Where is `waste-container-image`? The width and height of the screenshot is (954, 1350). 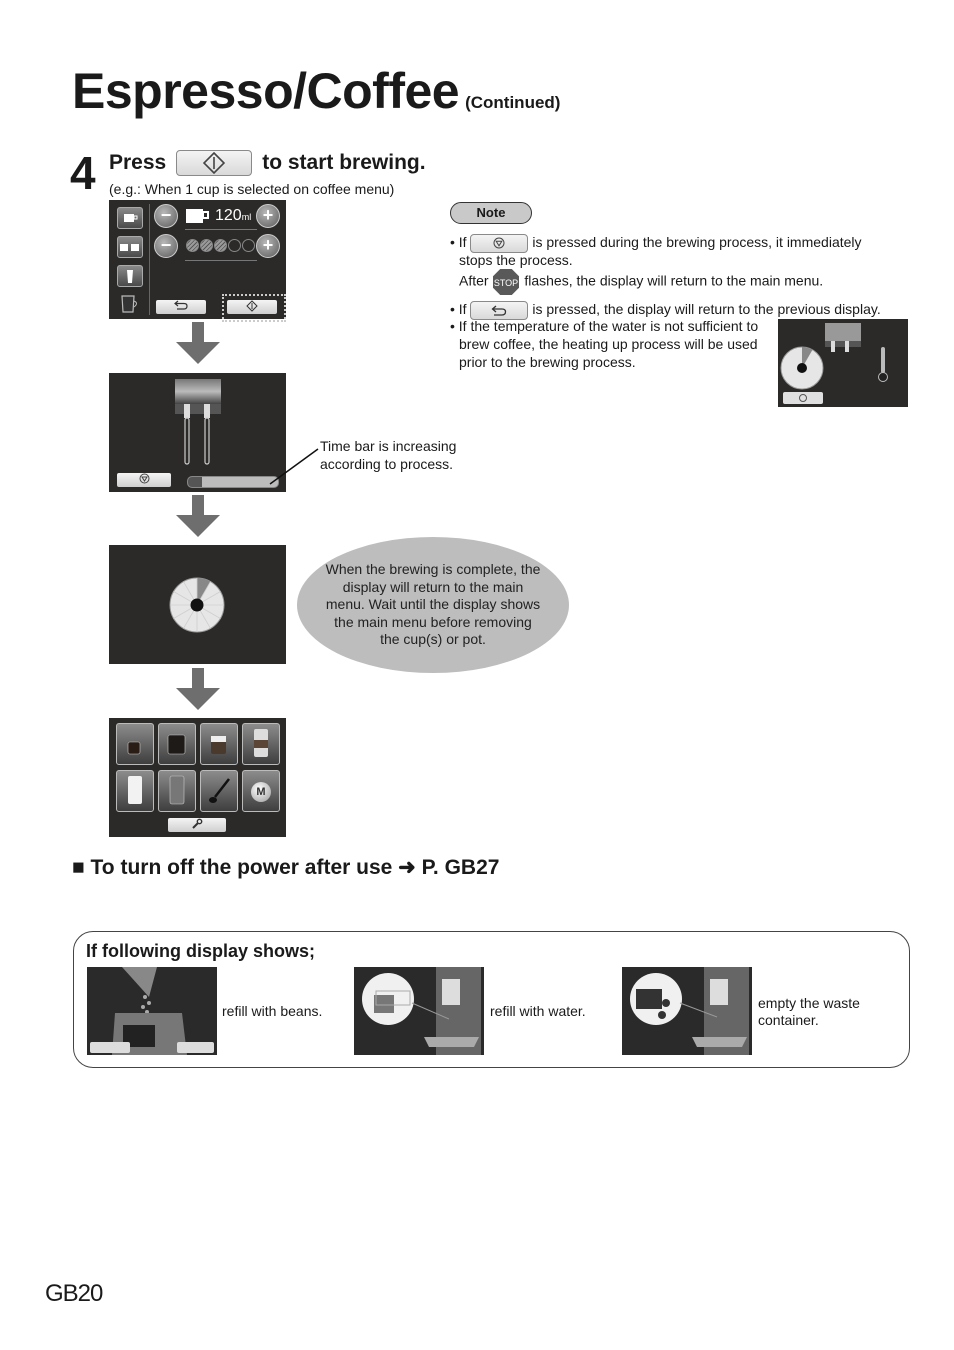
waste-container-image is located at coordinates (687, 1011).